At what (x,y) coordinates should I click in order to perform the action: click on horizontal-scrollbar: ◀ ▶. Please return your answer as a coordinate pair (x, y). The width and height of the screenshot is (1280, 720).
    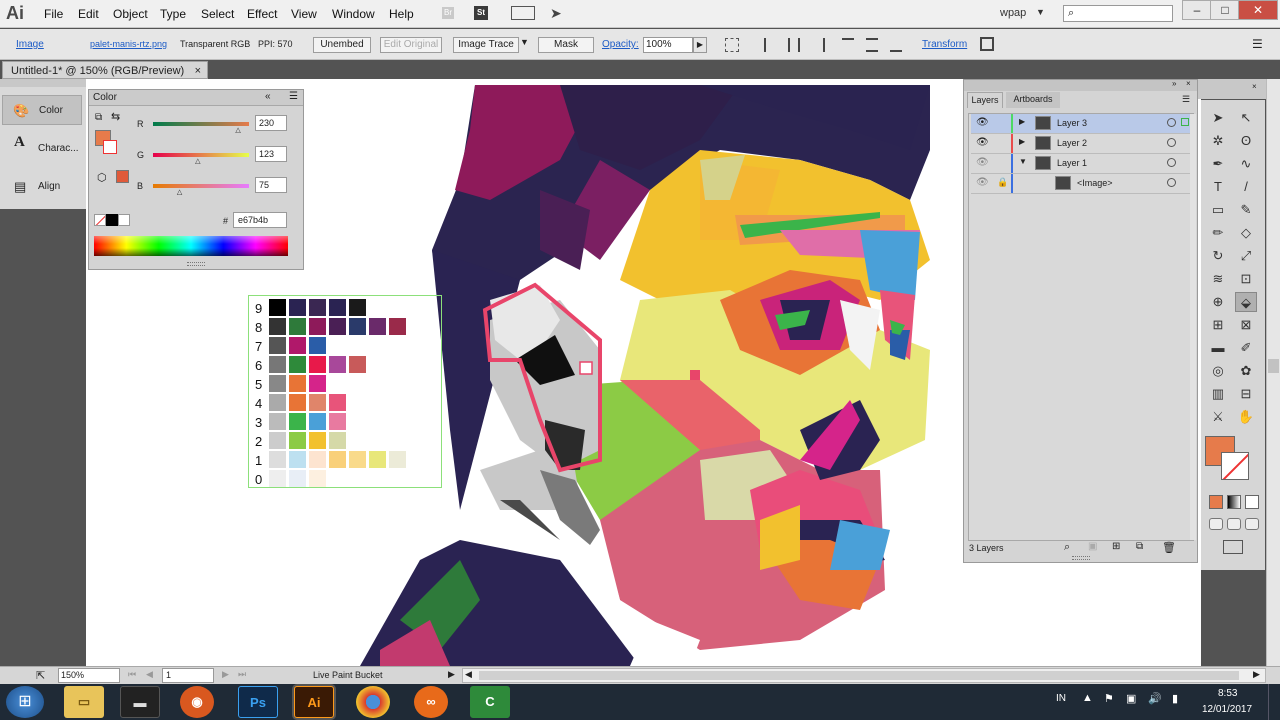
    Looking at the image, I should click on (864, 675).